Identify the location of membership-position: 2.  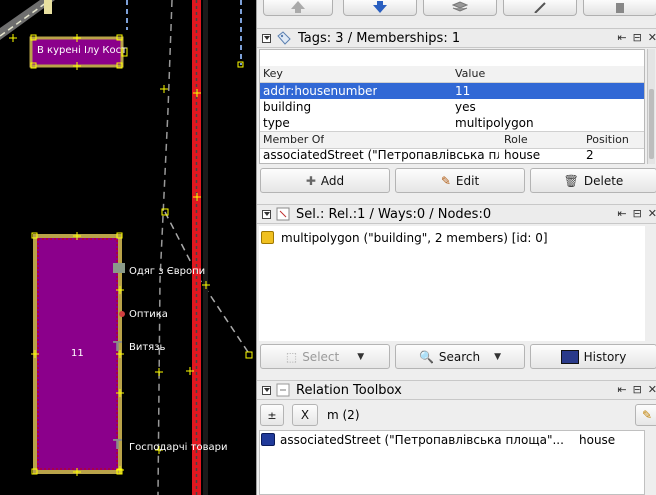
(590, 155).